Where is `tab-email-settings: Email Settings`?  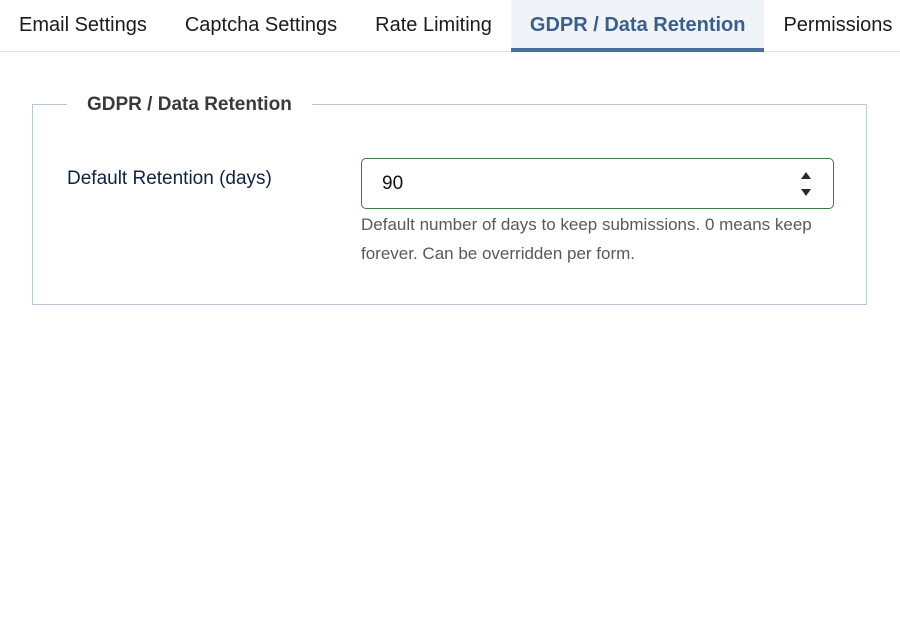 tab-email-settings: Email Settings is located at coordinates (83, 25).